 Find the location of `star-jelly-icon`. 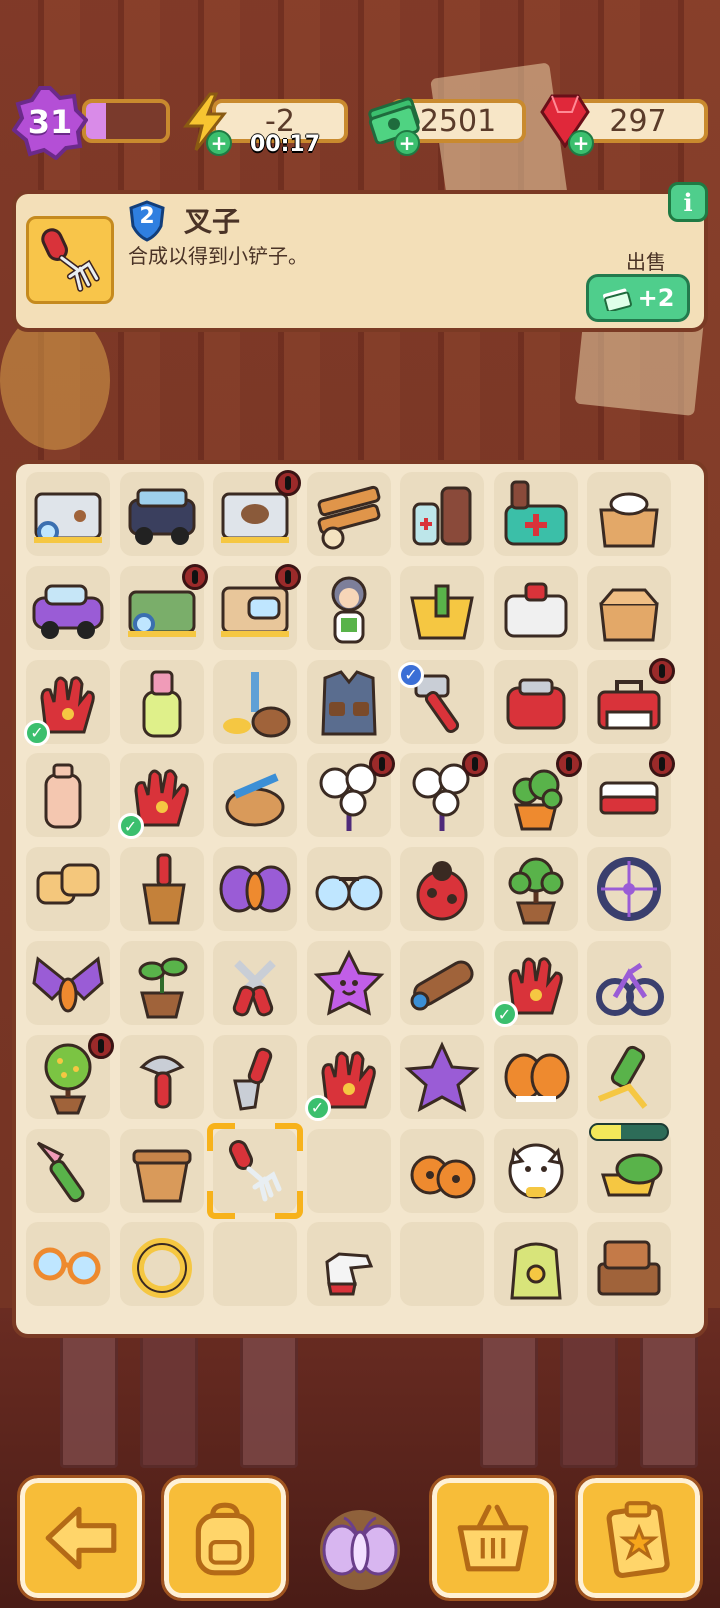

star-jelly-icon is located at coordinates (349, 983).